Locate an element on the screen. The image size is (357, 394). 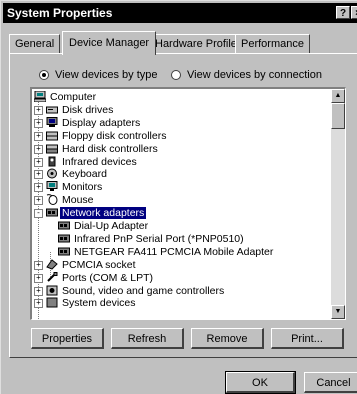
pcmcia-icon is located at coordinates (52, 264).